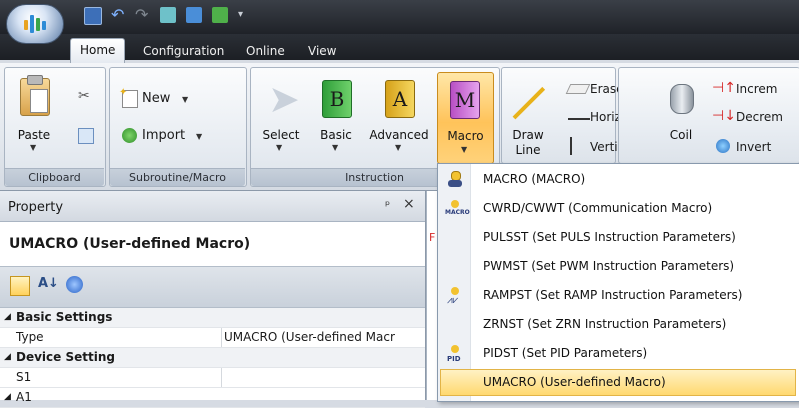  What do you see at coordinates (128, 97) in the screenshot?
I see `new-icon: ✦` at bounding box center [128, 97].